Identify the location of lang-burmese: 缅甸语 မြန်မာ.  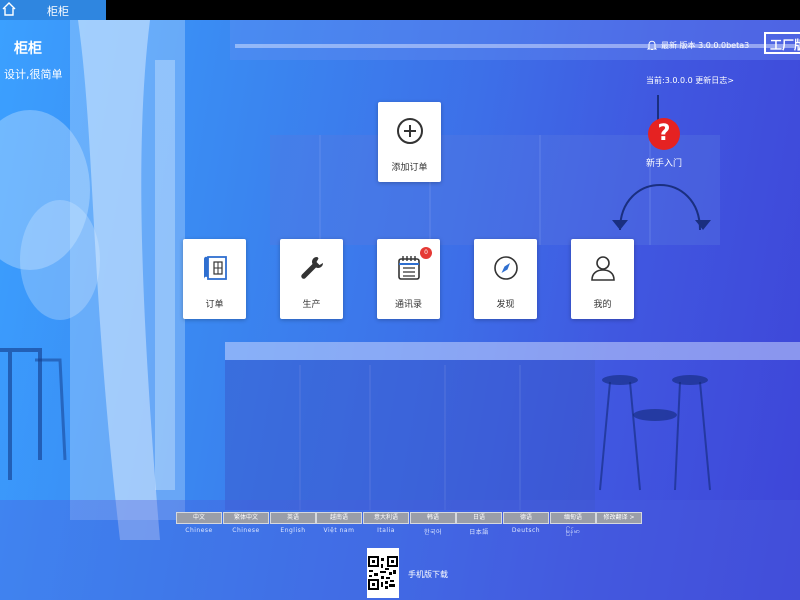
(573, 524).